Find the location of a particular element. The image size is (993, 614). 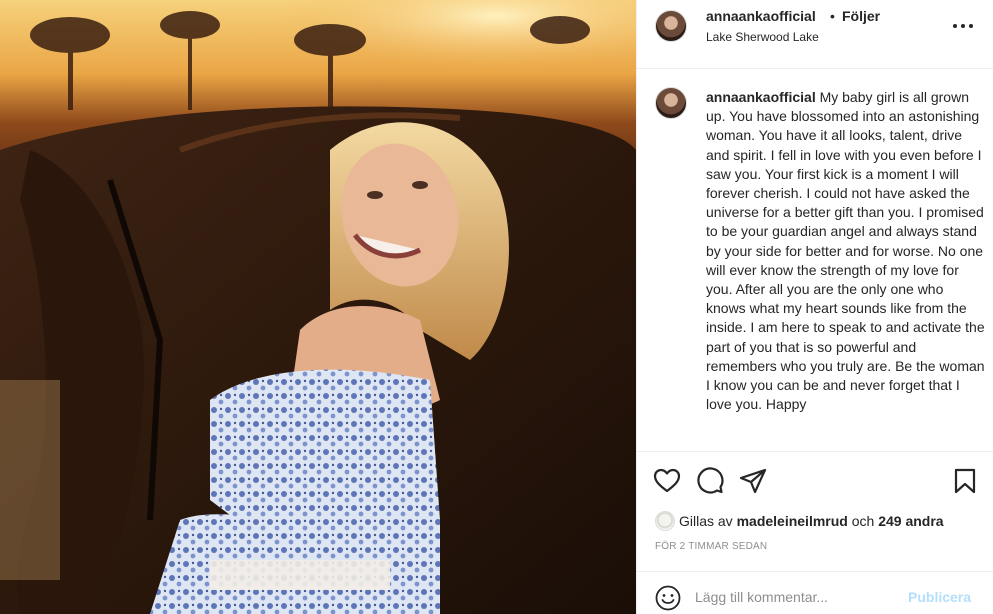

following-button: Följer is located at coordinates (861, 16).